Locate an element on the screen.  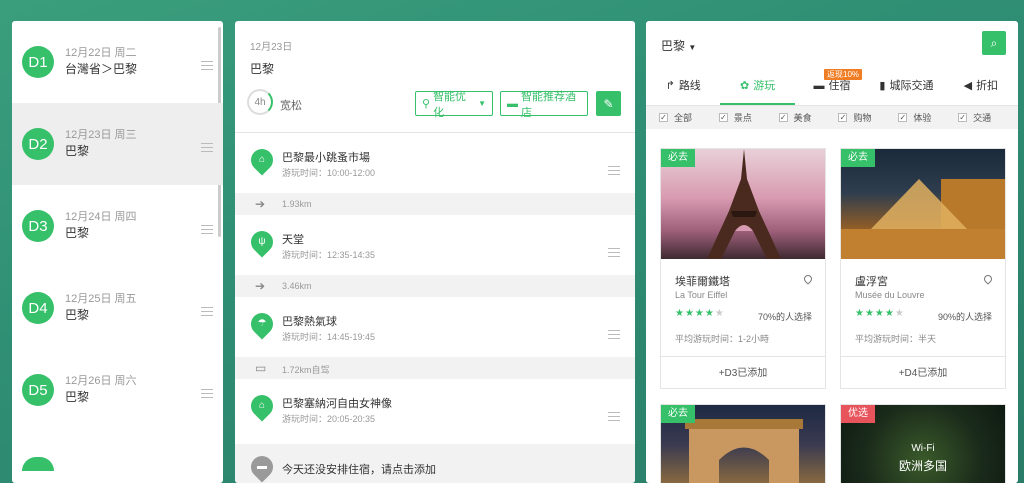
balloon-icon: ☂ is located at coordinates (262, 324).